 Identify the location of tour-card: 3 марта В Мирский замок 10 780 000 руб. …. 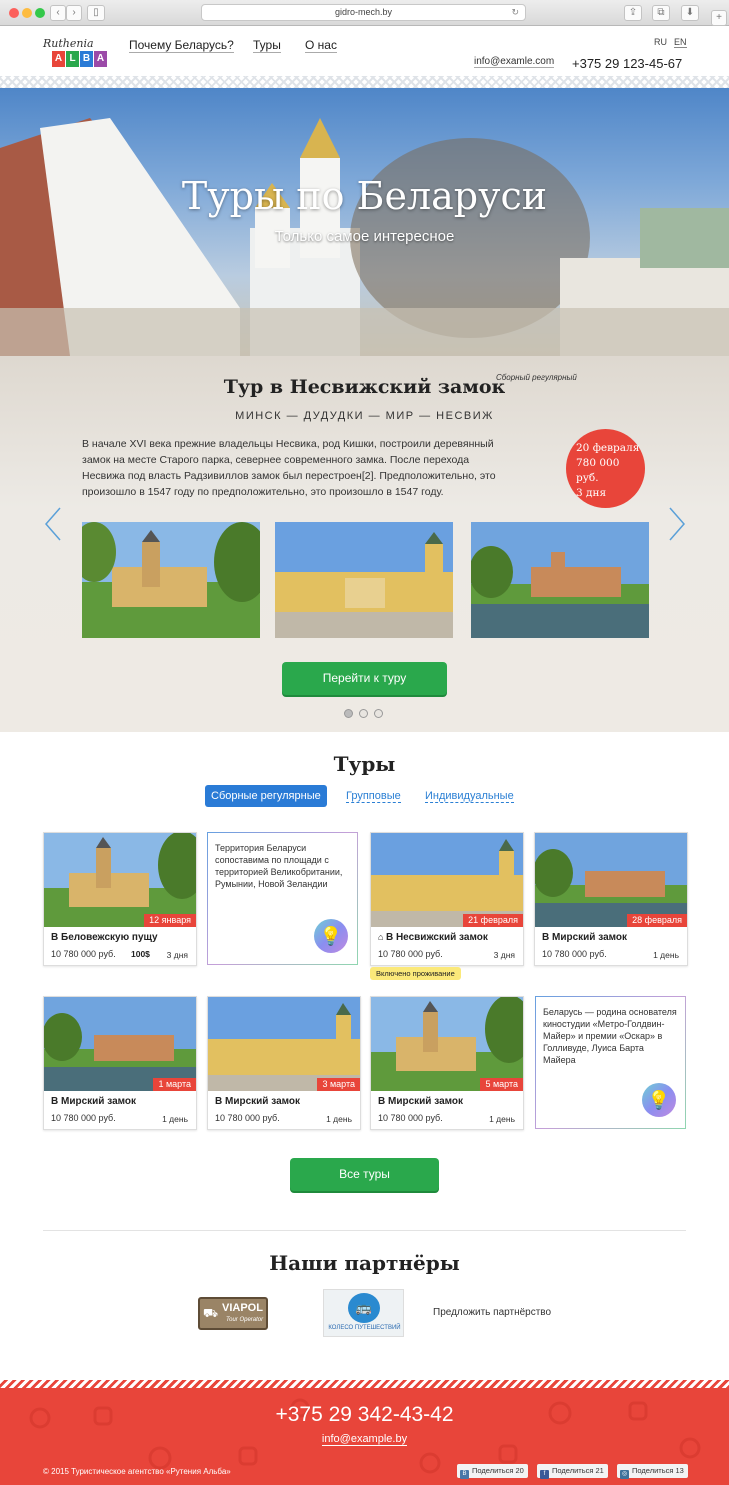
(284, 1063).